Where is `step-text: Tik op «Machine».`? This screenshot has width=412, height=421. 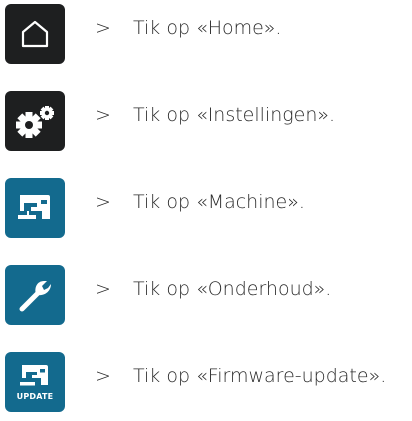
step-text: Tik op «Machine». is located at coordinates (219, 202).